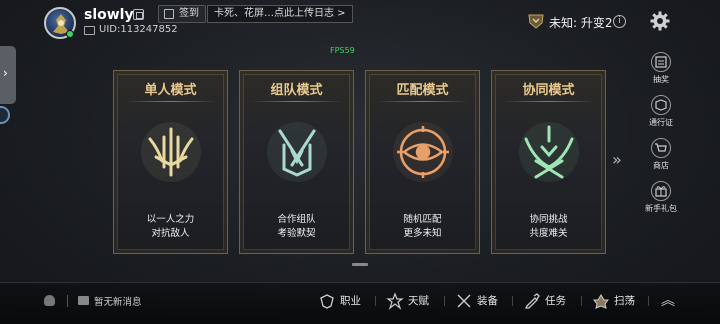 The image size is (720, 324). Describe the element at coordinates (668, 300) in the screenshot. I see `chevron-up-icon: ︽` at that location.